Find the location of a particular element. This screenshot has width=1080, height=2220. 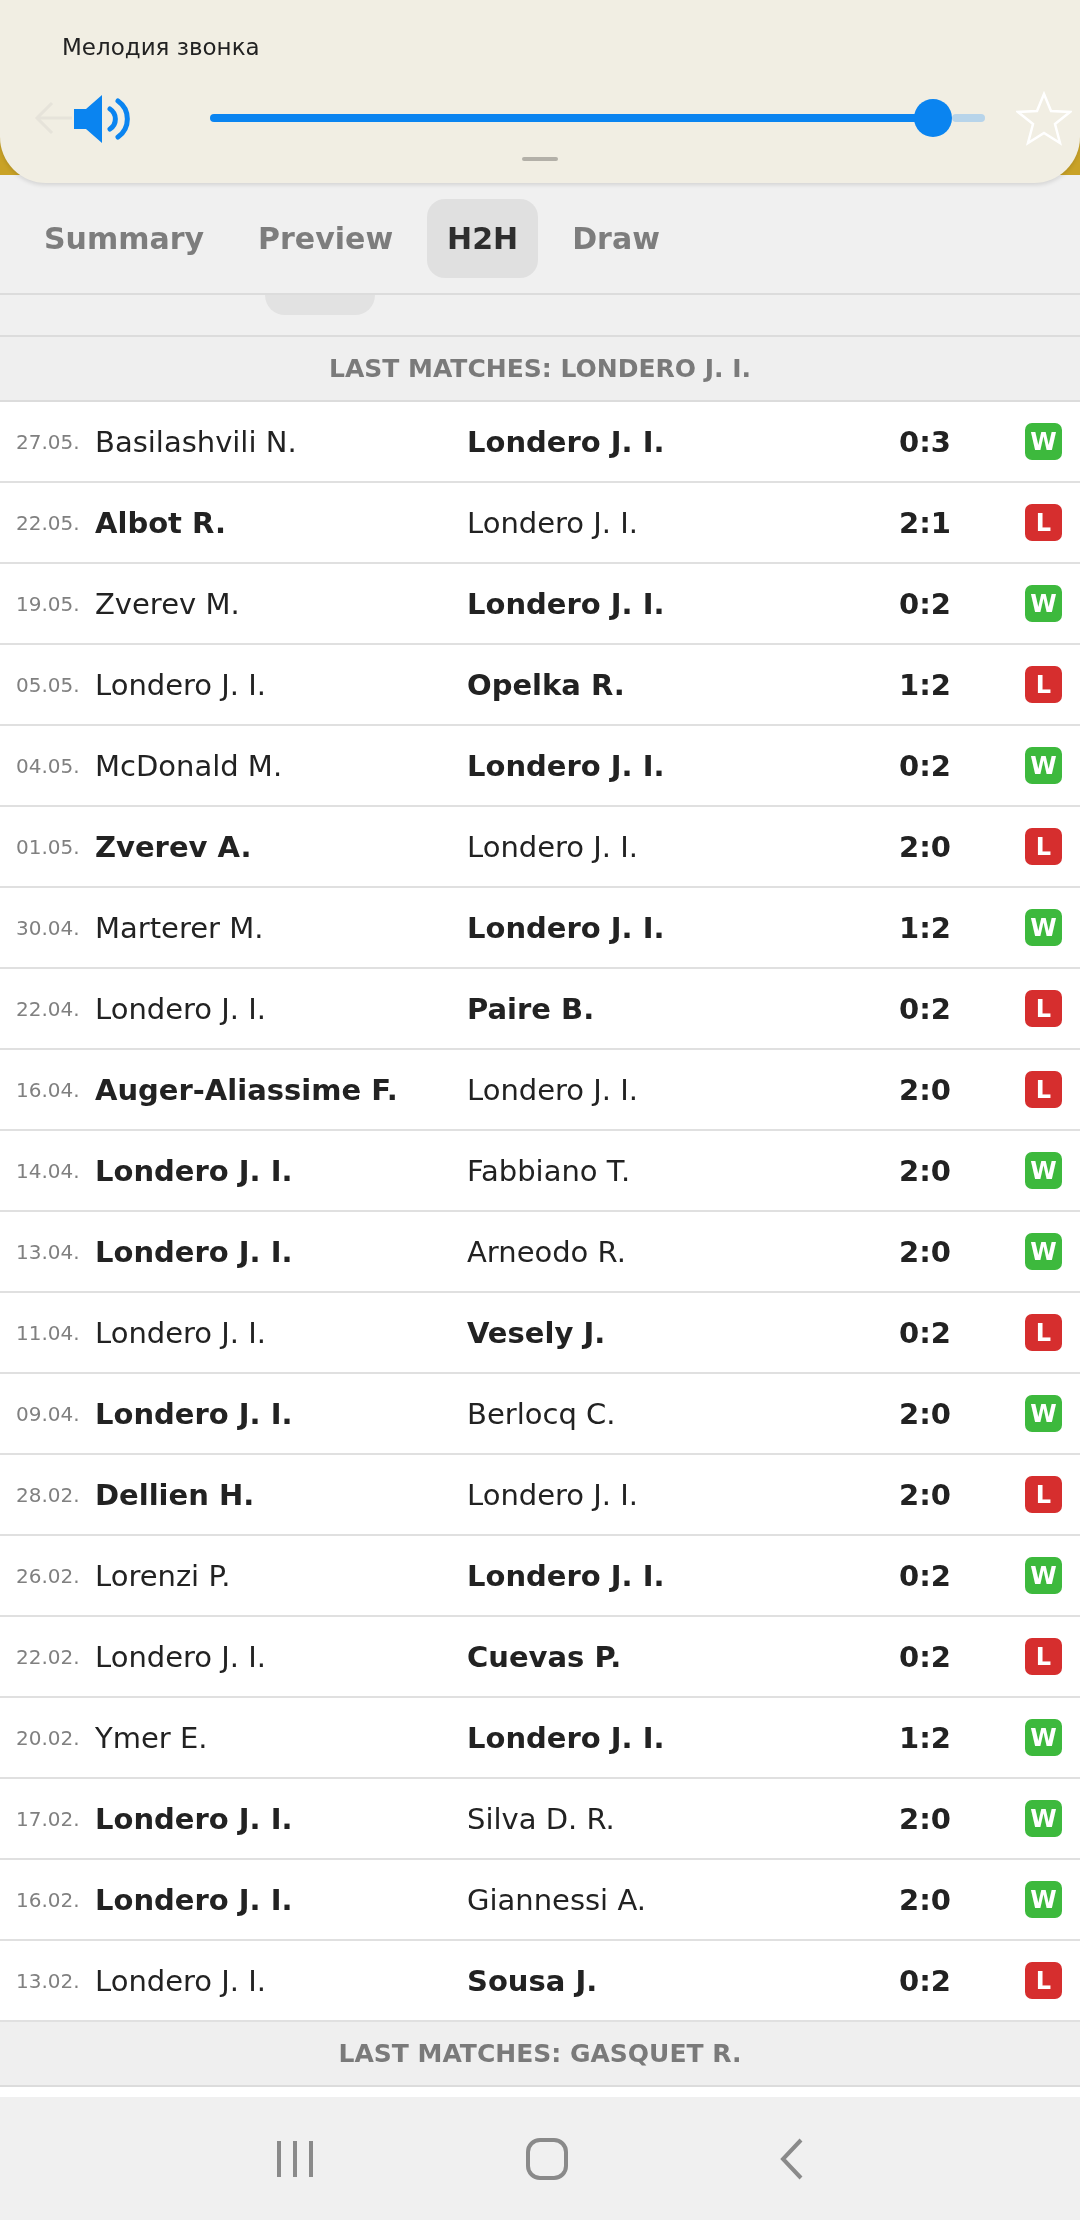

match-date: 27.05. is located at coordinates (48, 441).